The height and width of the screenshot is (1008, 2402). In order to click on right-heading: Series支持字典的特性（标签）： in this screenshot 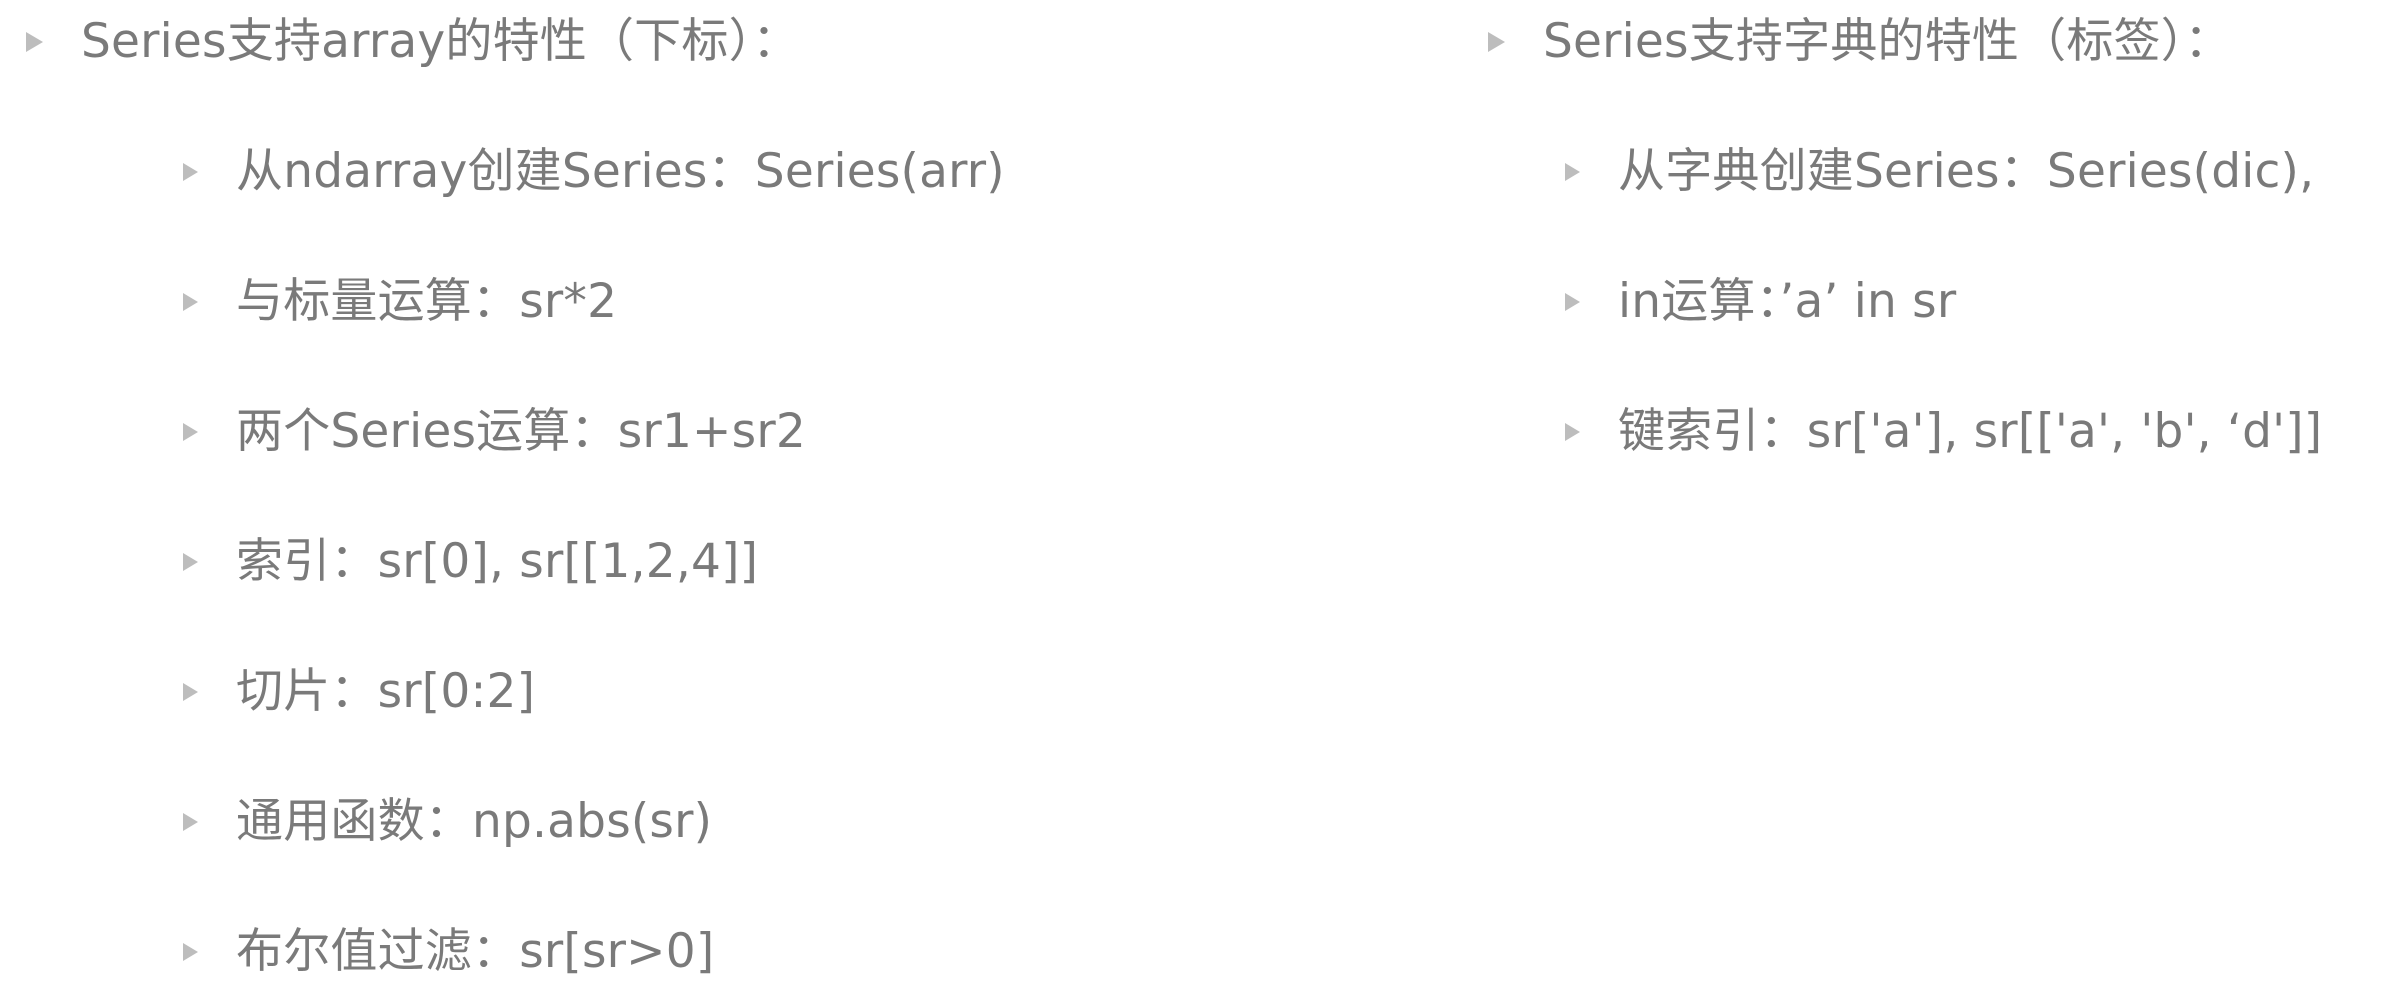, I will do `click(1860, 42)`.